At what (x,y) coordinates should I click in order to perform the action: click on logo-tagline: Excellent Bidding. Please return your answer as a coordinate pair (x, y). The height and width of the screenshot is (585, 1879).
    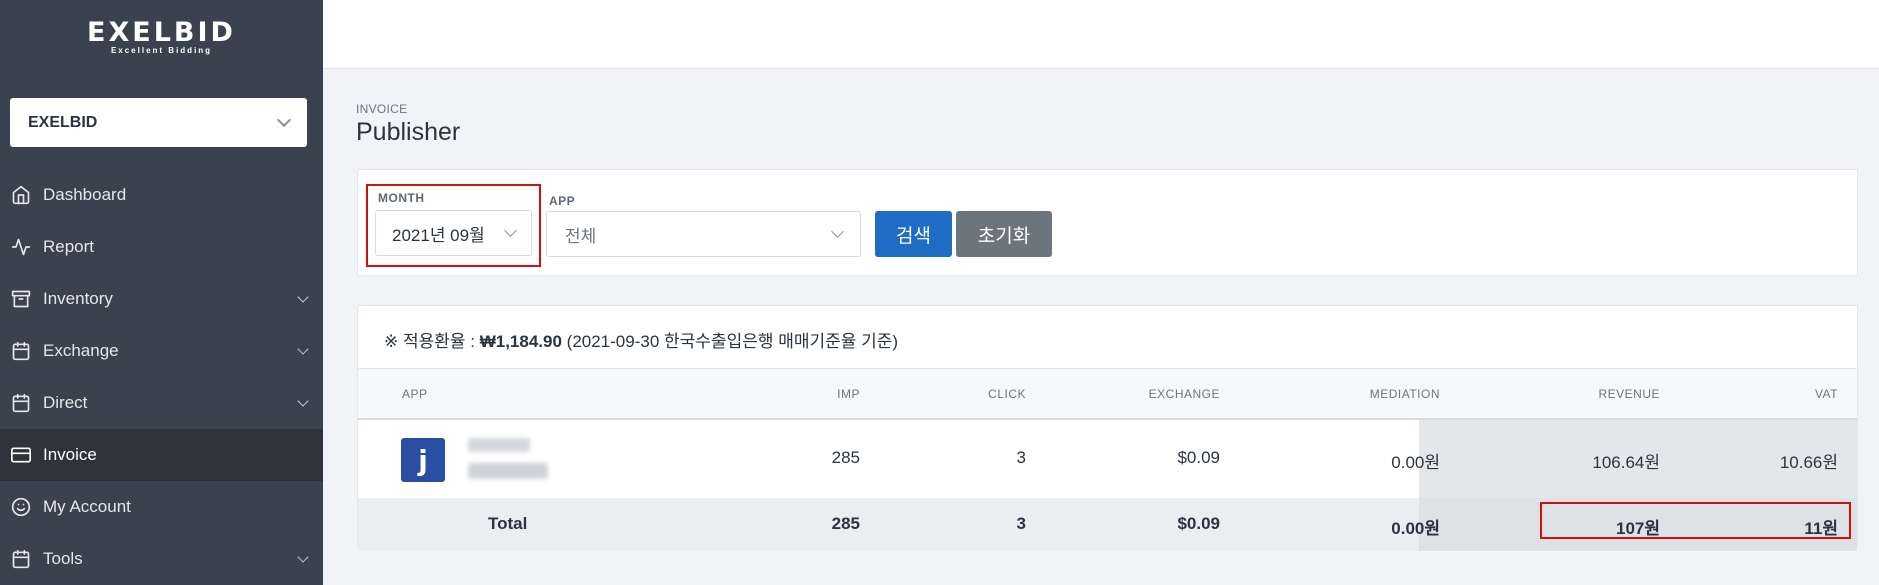
    Looking at the image, I should click on (161, 50).